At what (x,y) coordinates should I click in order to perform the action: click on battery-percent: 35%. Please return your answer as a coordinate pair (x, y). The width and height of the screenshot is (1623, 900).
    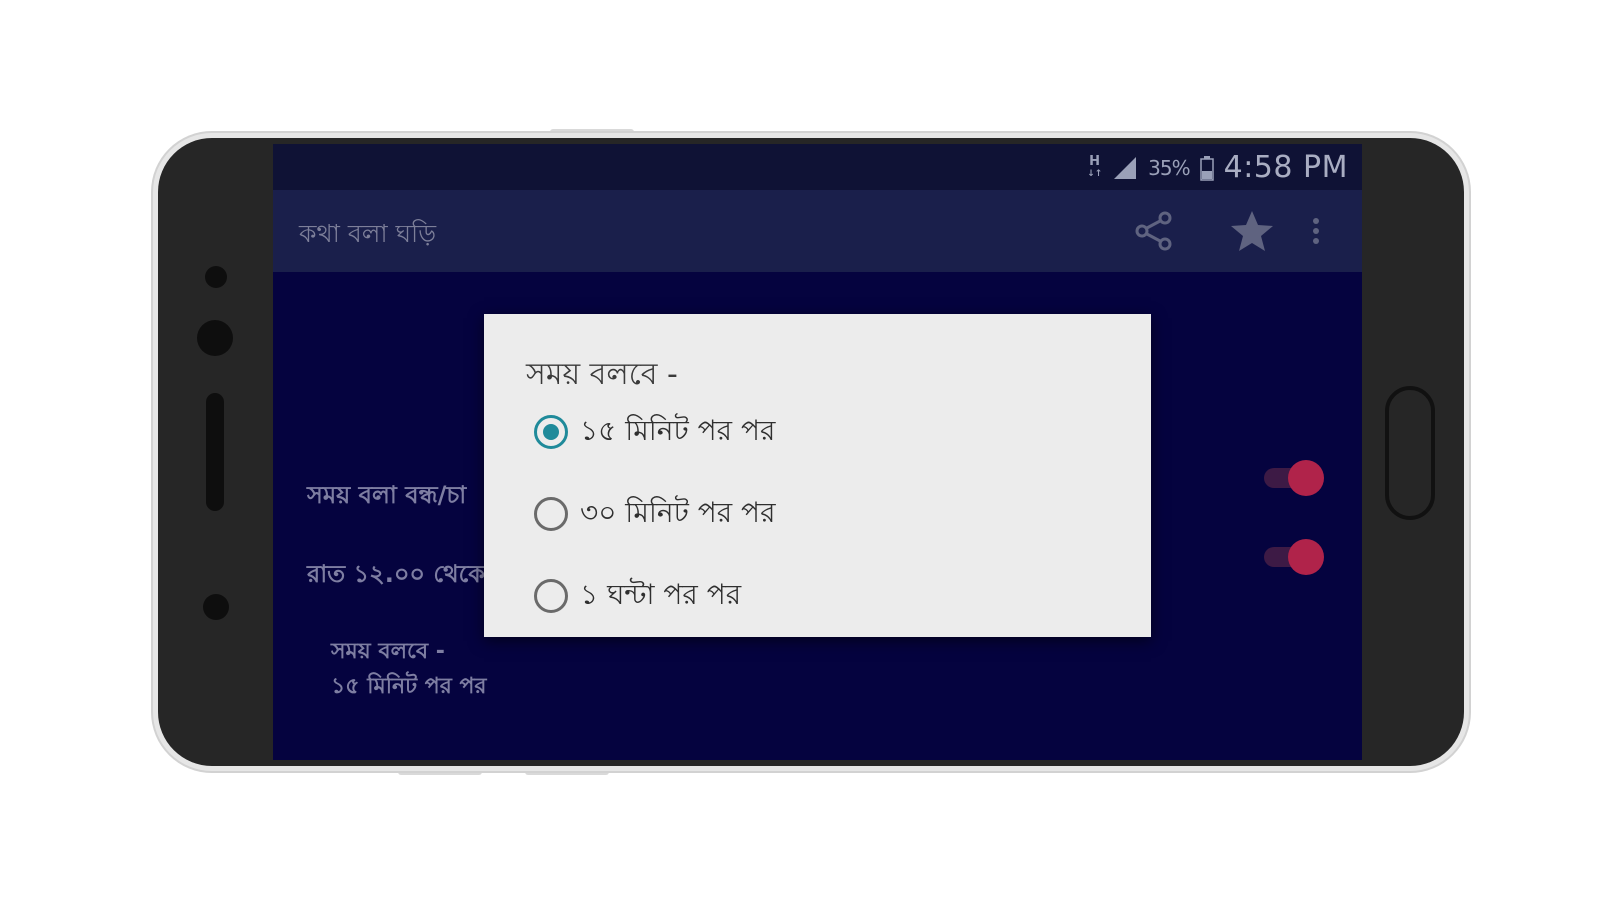
    Looking at the image, I should click on (1169, 167).